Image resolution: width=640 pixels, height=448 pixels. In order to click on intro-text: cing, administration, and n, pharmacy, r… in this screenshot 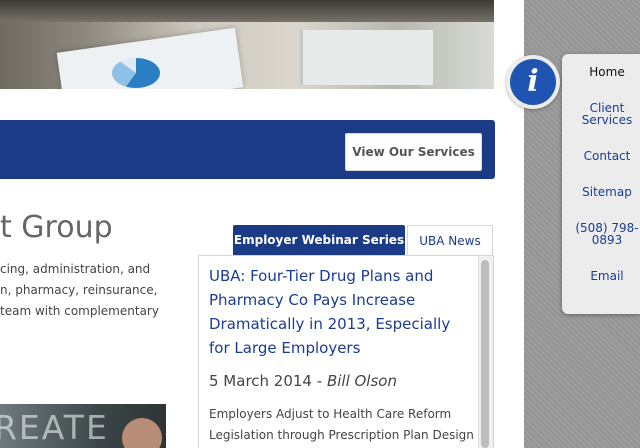, I will do `click(85, 290)`.